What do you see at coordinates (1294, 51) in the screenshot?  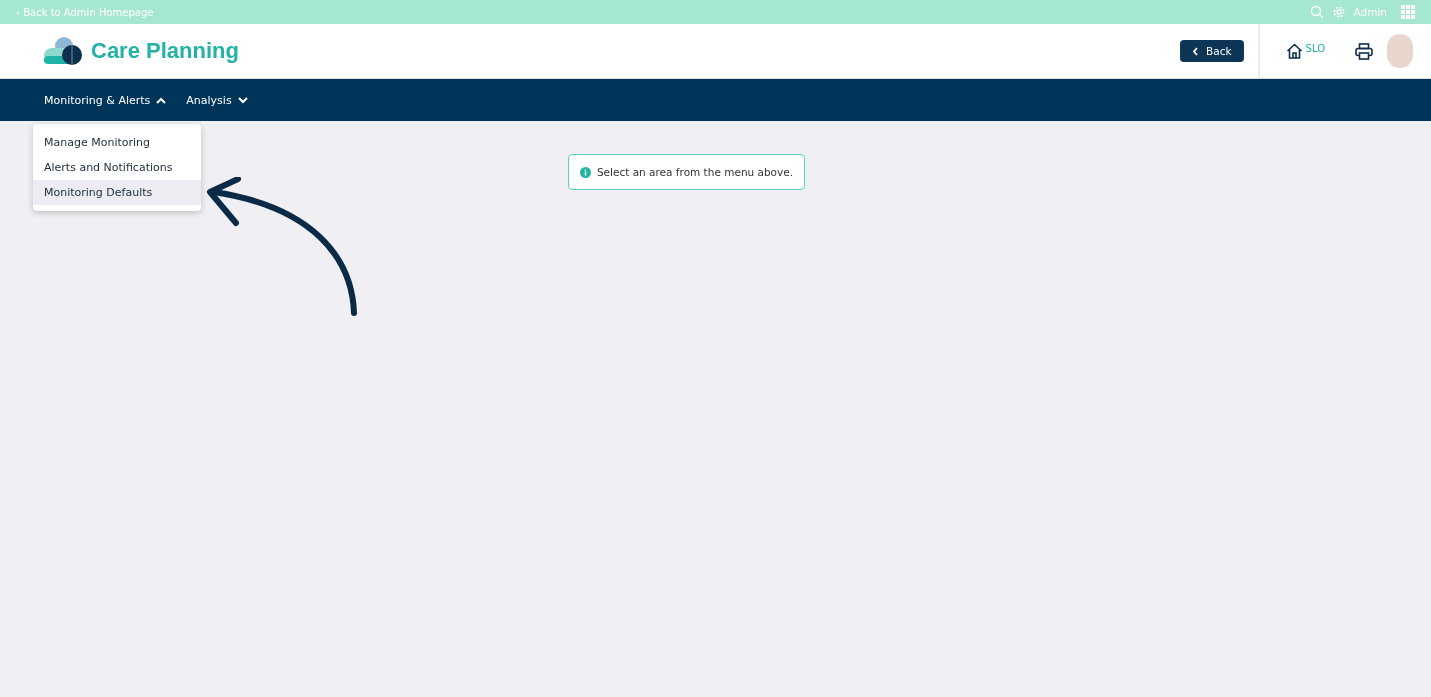 I see `home-icon` at bounding box center [1294, 51].